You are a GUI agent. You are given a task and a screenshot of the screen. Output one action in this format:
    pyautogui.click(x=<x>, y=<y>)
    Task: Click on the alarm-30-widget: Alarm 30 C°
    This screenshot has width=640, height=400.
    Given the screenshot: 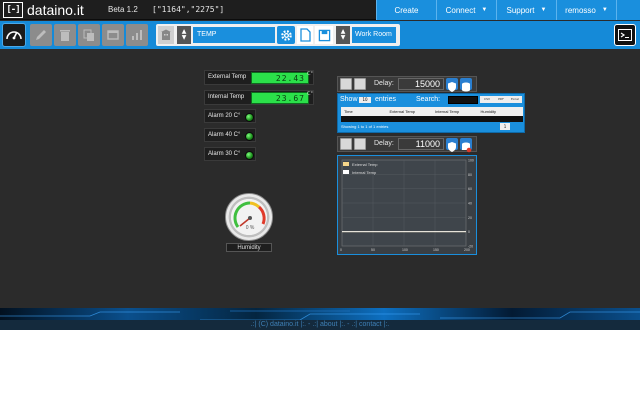 What is the action you would take?
    pyautogui.click(x=230, y=154)
    